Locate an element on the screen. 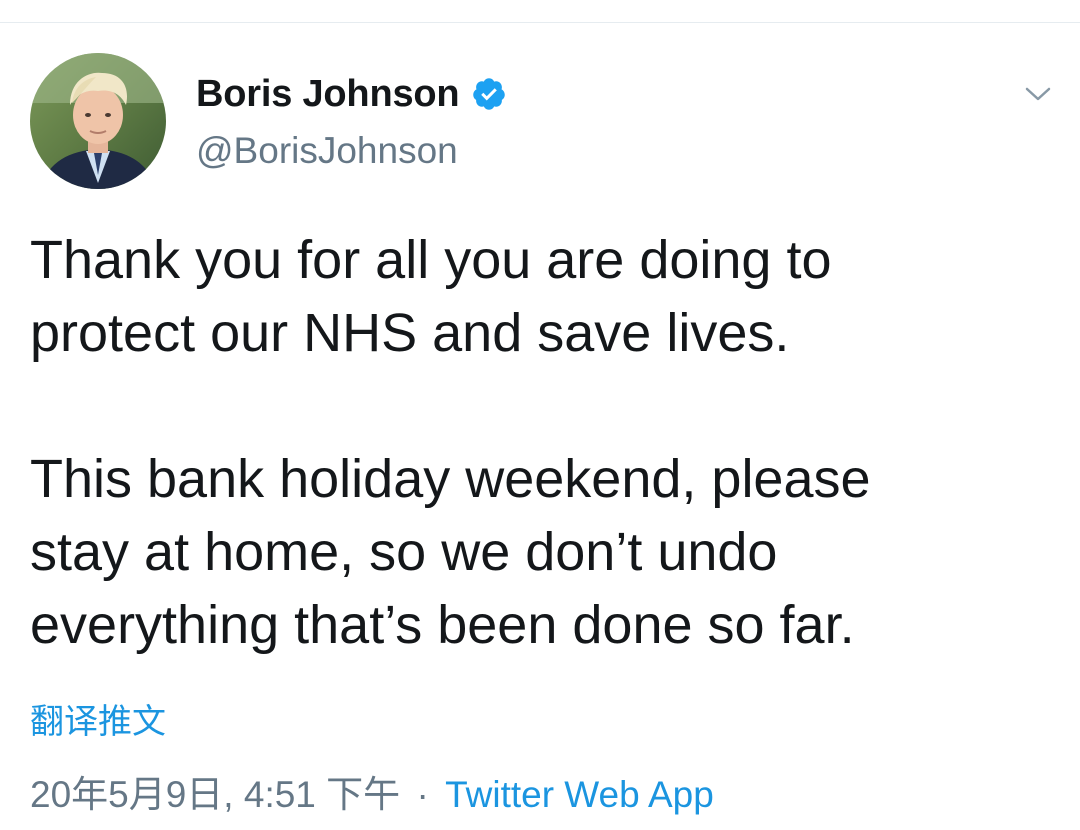 The image size is (1080, 830). avatar is located at coordinates (98, 121).